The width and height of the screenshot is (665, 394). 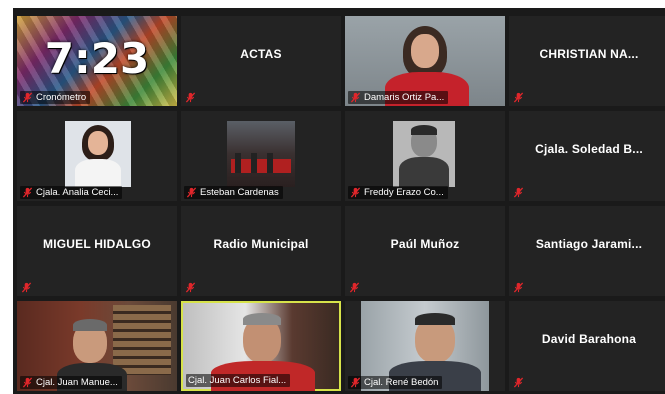 I want to click on participant-name: Cjal. René Bedón, so click(x=401, y=382).